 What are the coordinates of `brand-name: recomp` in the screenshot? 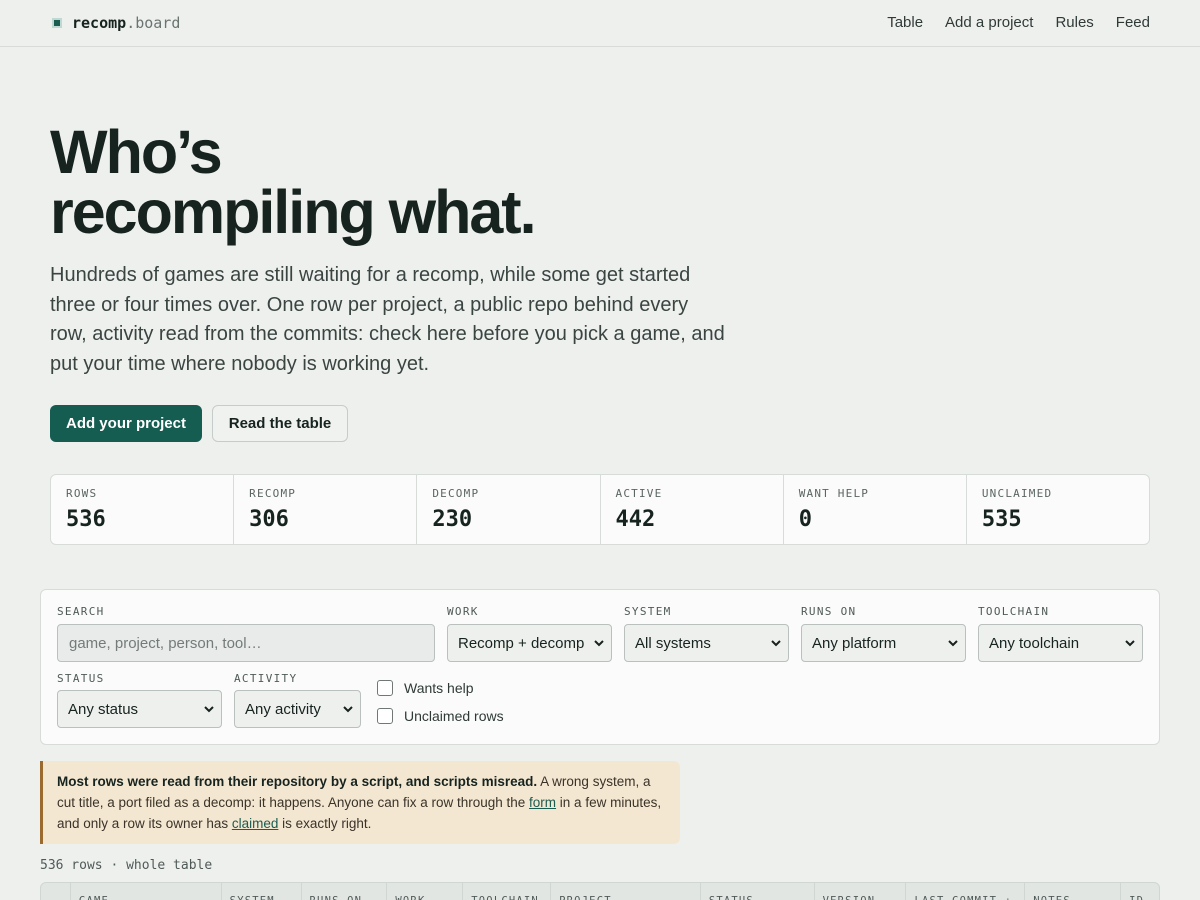 It's located at (99, 23).